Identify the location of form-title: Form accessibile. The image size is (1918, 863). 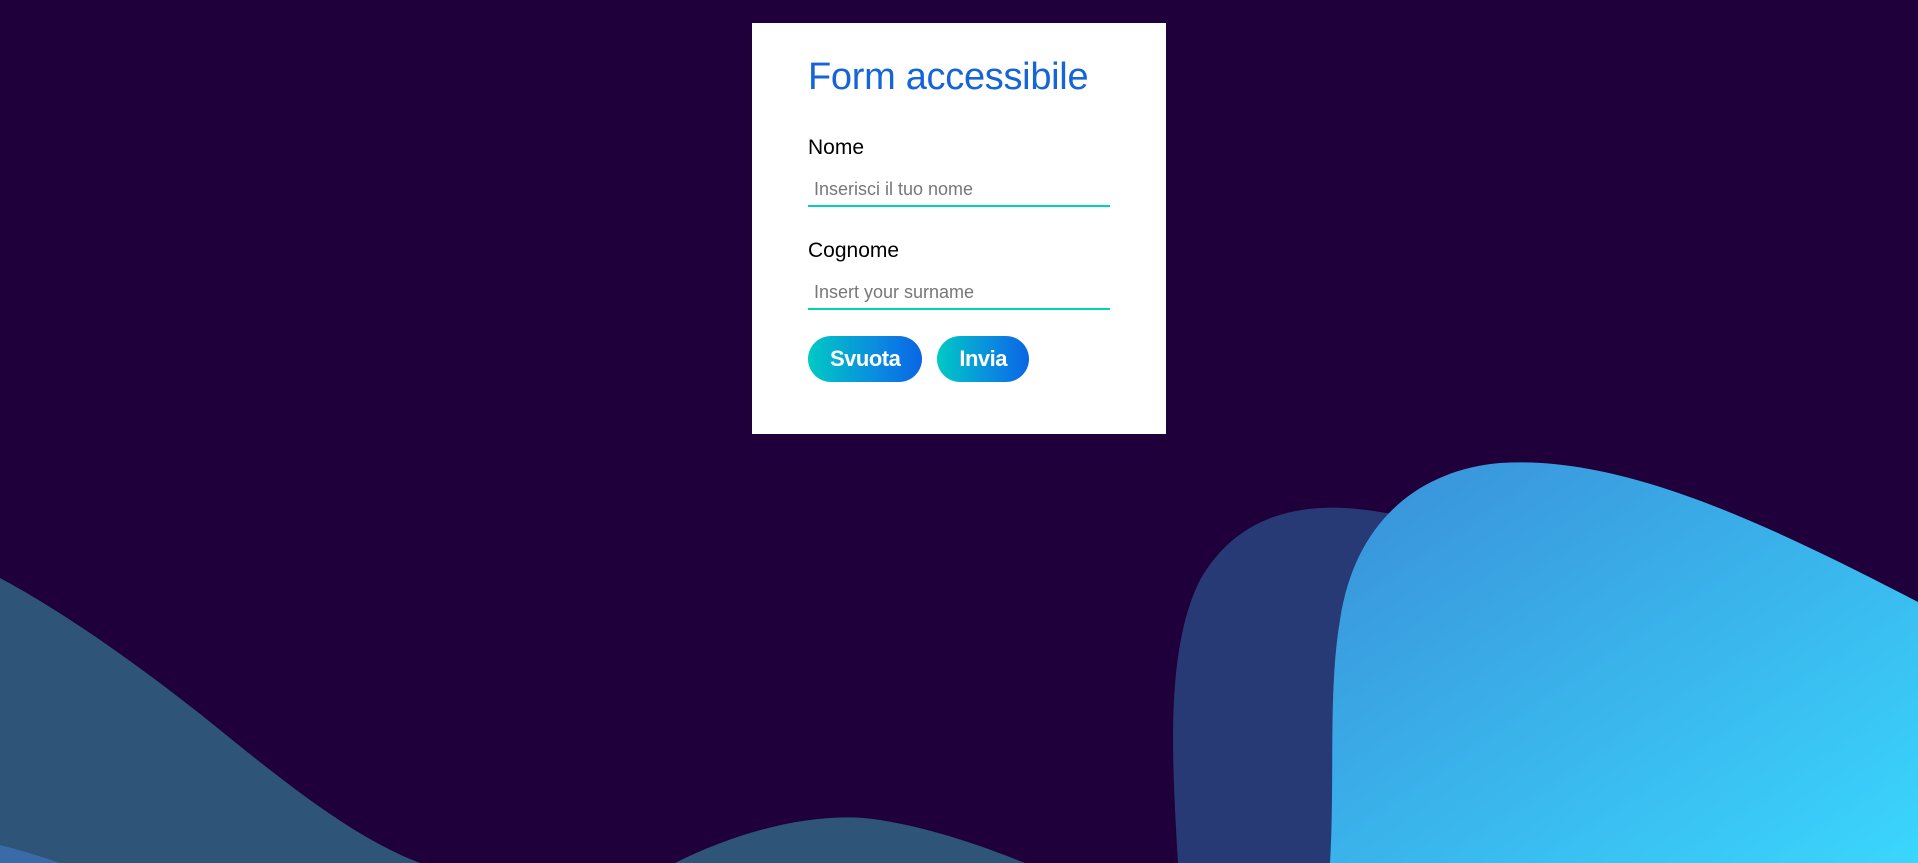
(948, 77).